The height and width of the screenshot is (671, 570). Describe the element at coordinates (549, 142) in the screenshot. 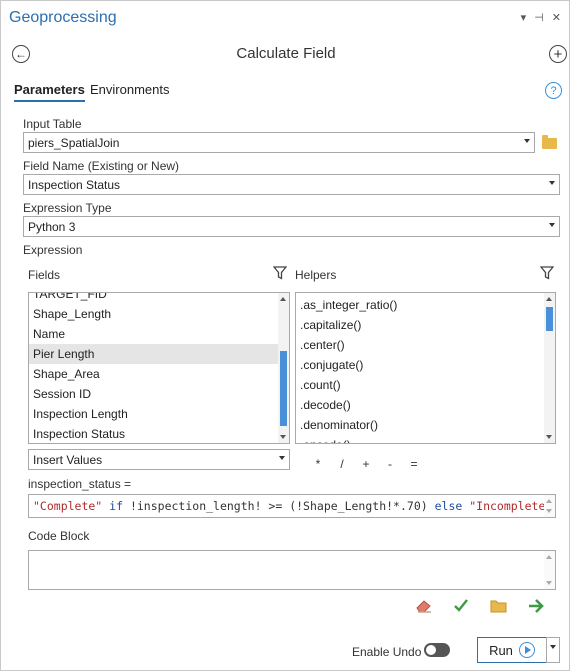

I see `browse-folder-icon` at that location.